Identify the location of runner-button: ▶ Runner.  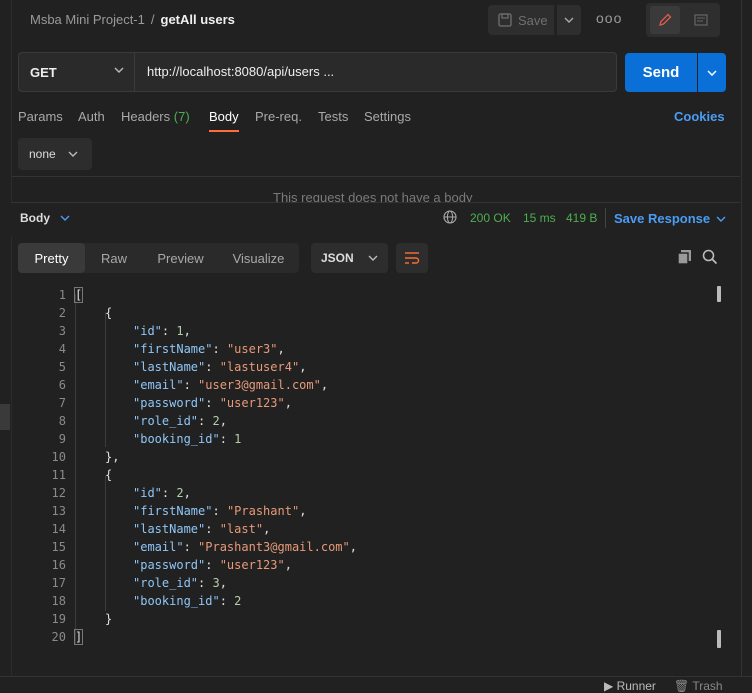
(630, 686).